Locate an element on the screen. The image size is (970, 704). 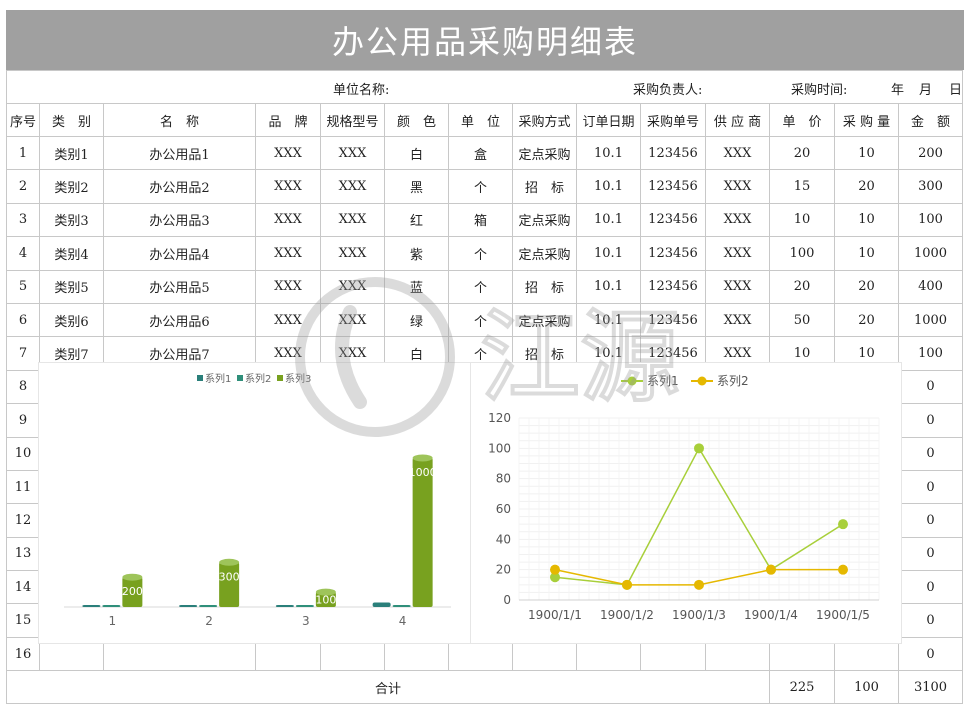
table-cell: 16 is located at coordinates (23, 654).